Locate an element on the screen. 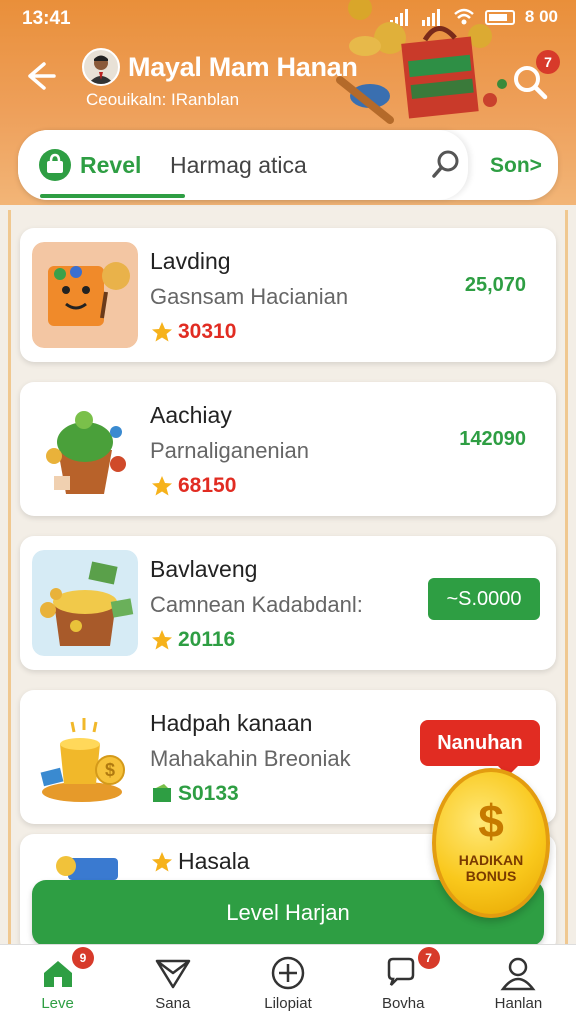 The image size is (576, 1024). item-rating: 68150 is located at coordinates (193, 486).